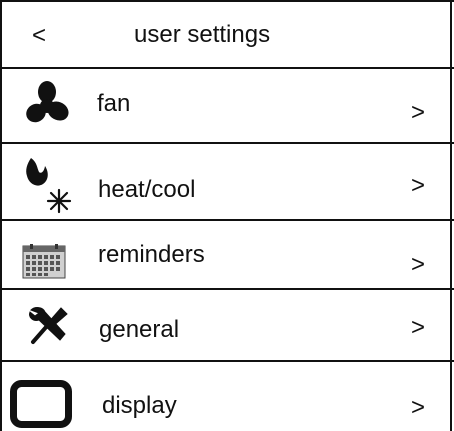  What do you see at coordinates (139, 329) in the screenshot?
I see `menu-item-label: general` at bounding box center [139, 329].